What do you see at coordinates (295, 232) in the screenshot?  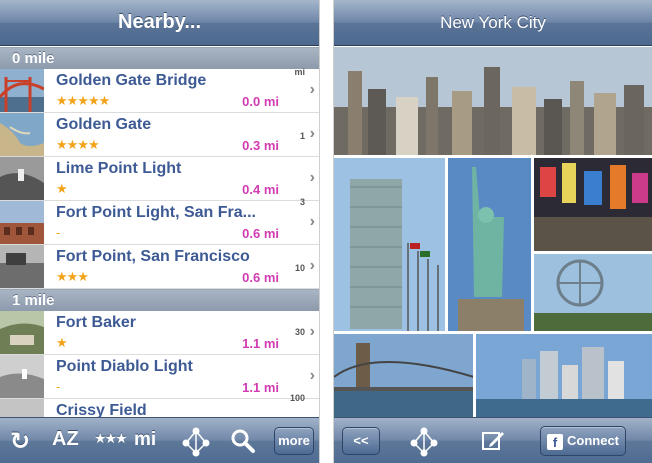 I see `distance-index-bar: mi 1 3 10 30 100` at bounding box center [295, 232].